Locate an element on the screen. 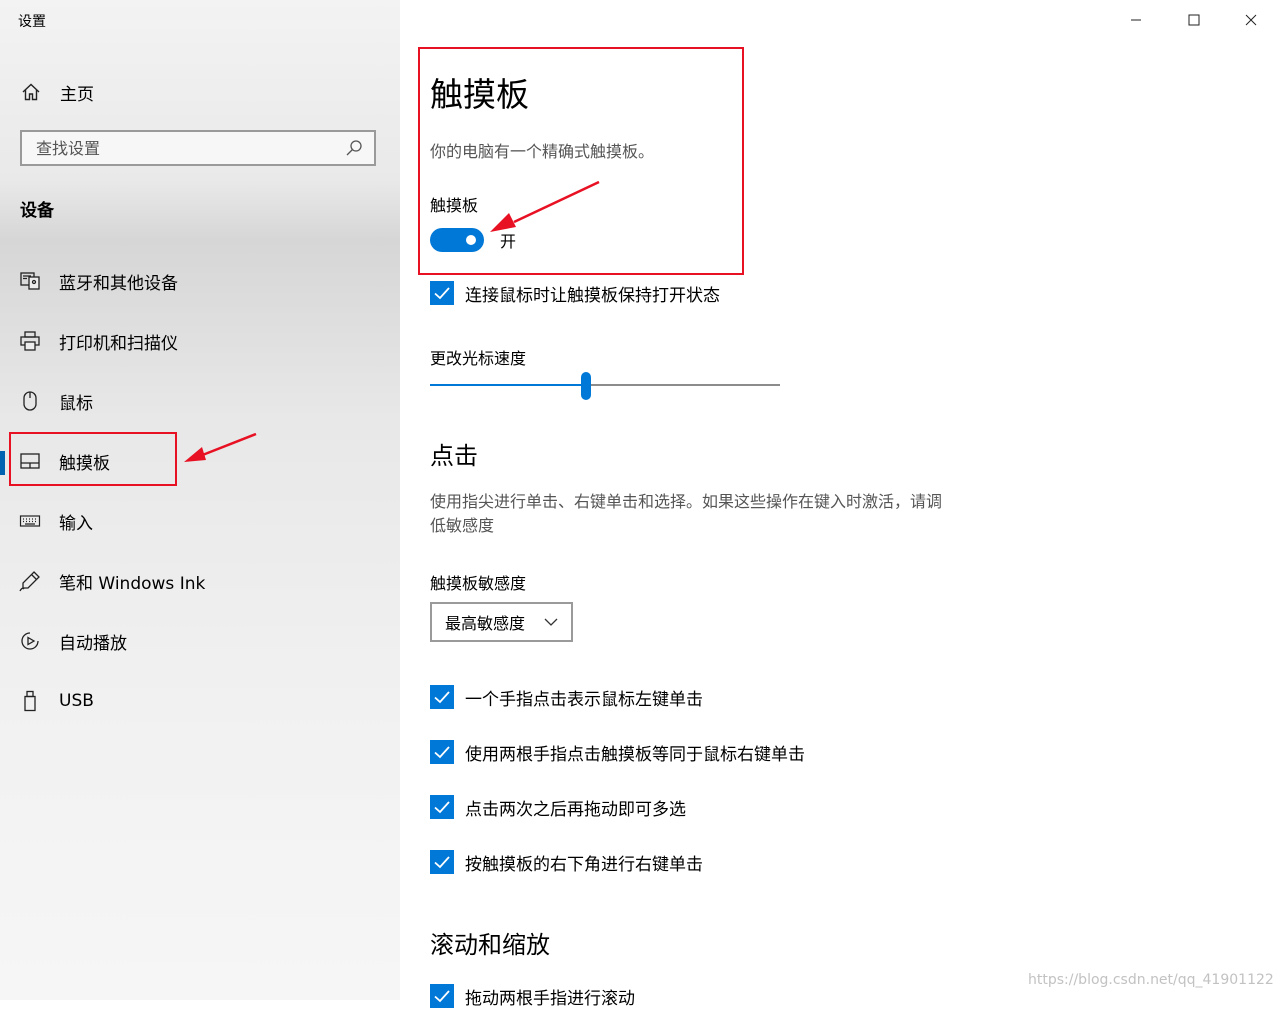 This screenshot has width=1280, height=1010. sensitivity-dropdown: 最高敏感度 is located at coordinates (501, 622).